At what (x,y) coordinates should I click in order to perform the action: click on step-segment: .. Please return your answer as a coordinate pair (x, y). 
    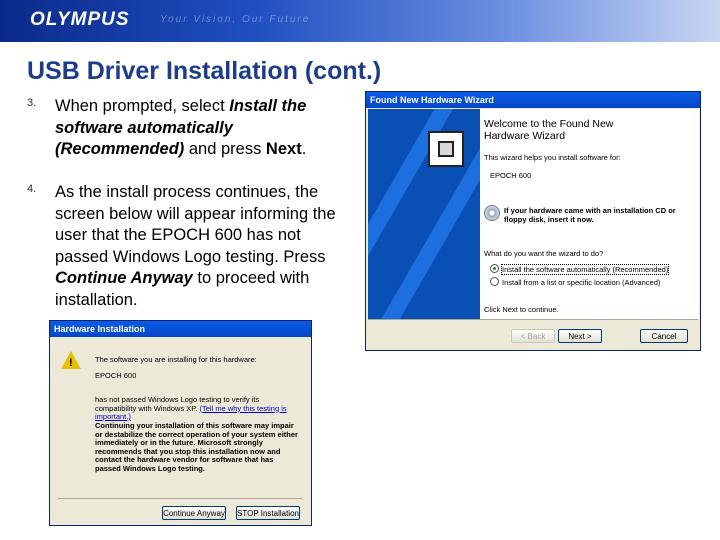
    Looking at the image, I should click on (304, 149).